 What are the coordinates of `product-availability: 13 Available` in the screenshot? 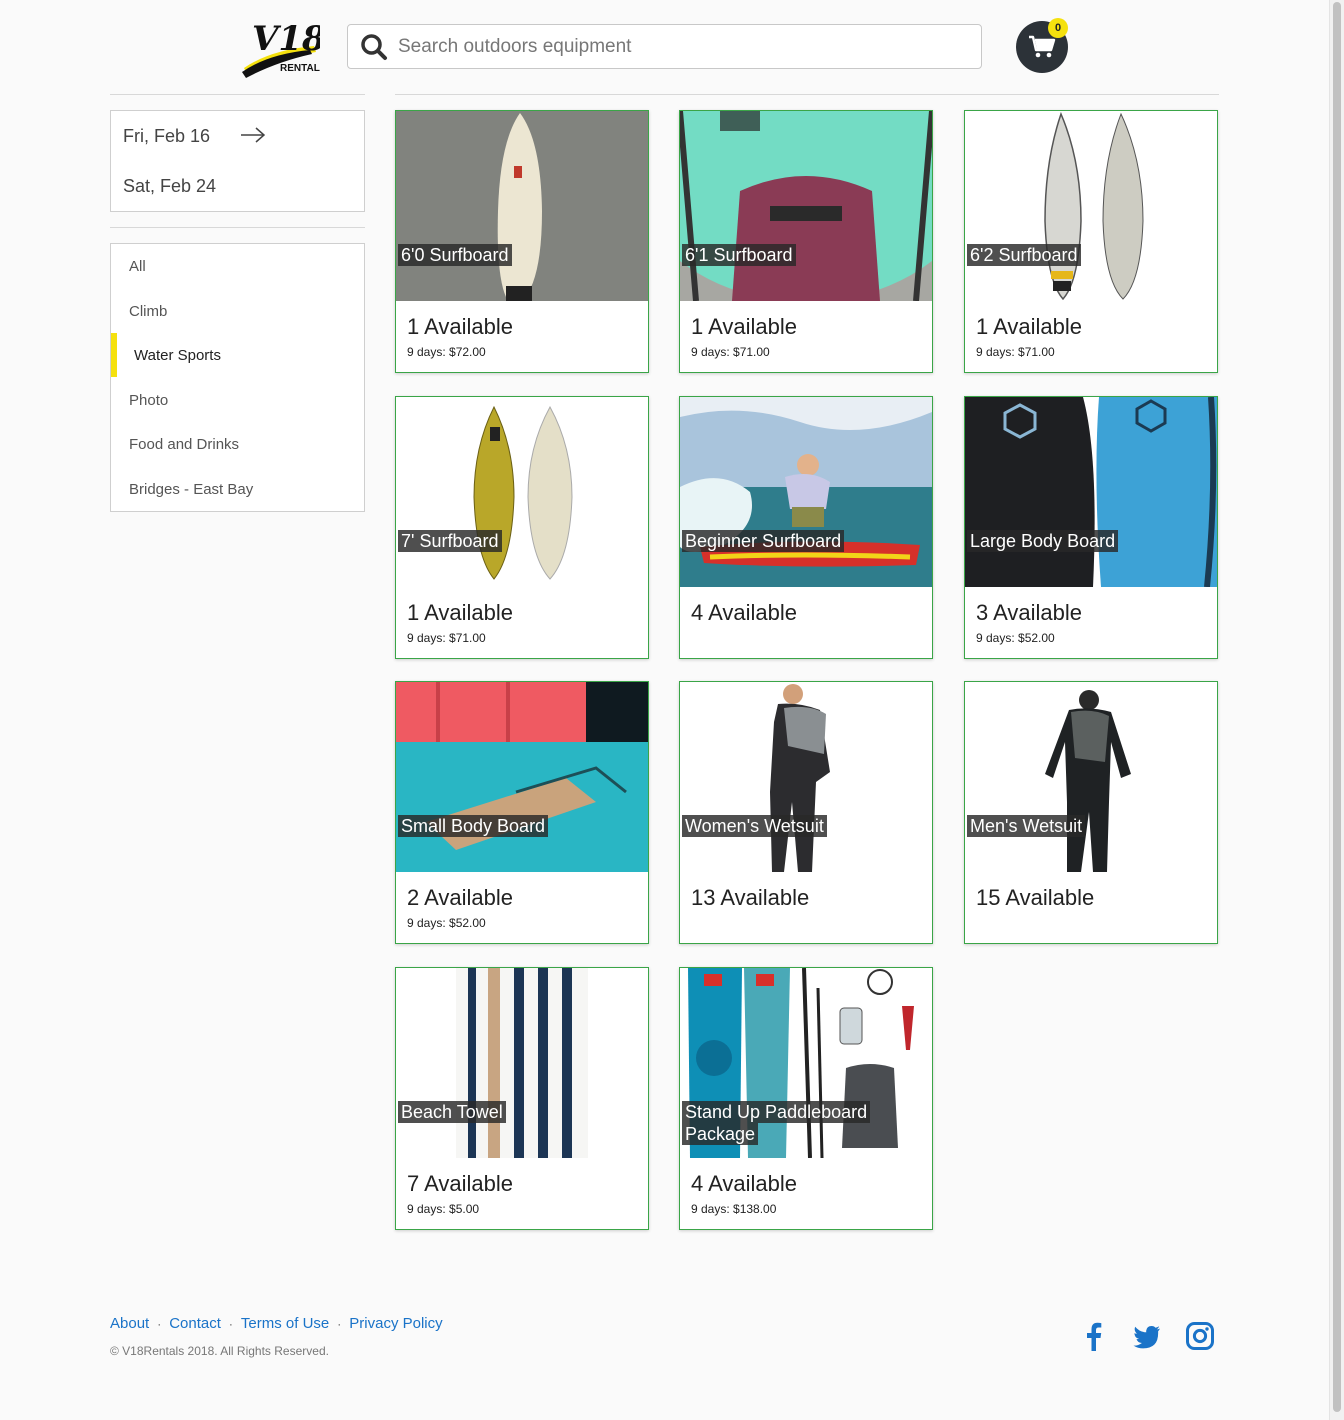 It's located at (750, 897).